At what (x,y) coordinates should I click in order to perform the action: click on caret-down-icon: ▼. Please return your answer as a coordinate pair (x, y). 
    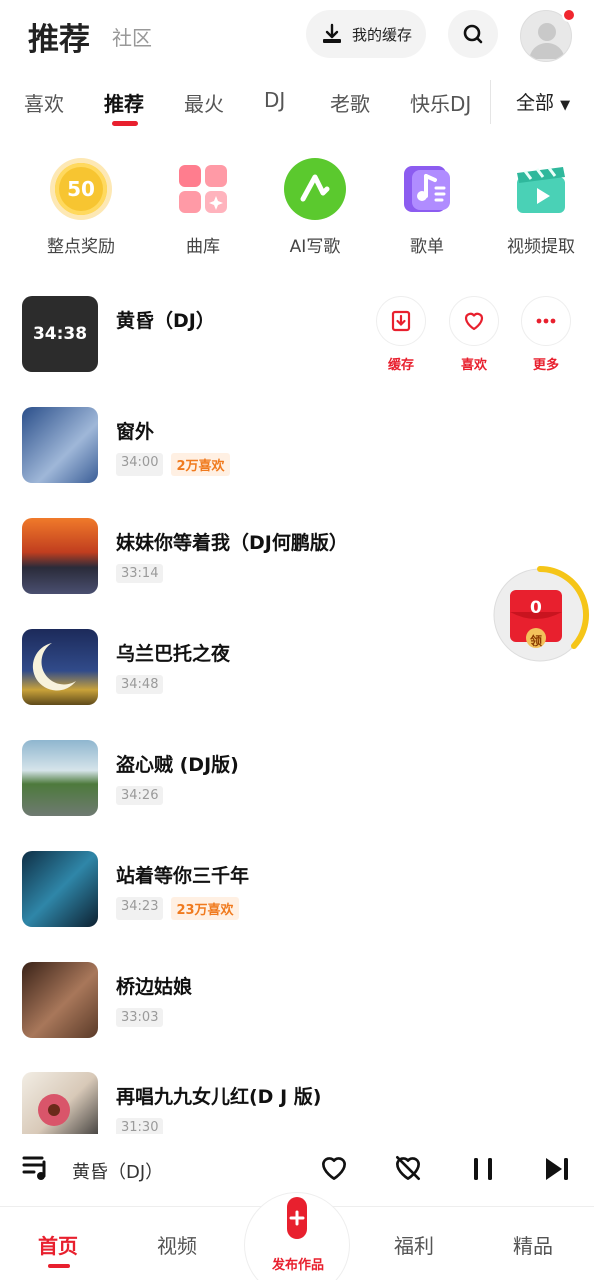
    Looking at the image, I should click on (565, 105).